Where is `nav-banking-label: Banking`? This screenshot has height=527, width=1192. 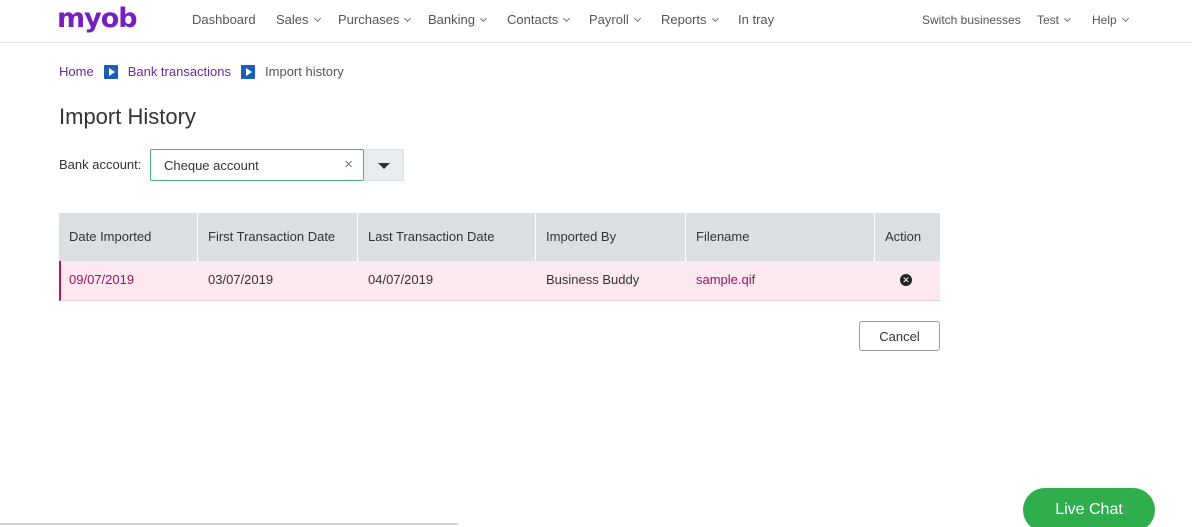
nav-banking-label: Banking is located at coordinates (451, 19).